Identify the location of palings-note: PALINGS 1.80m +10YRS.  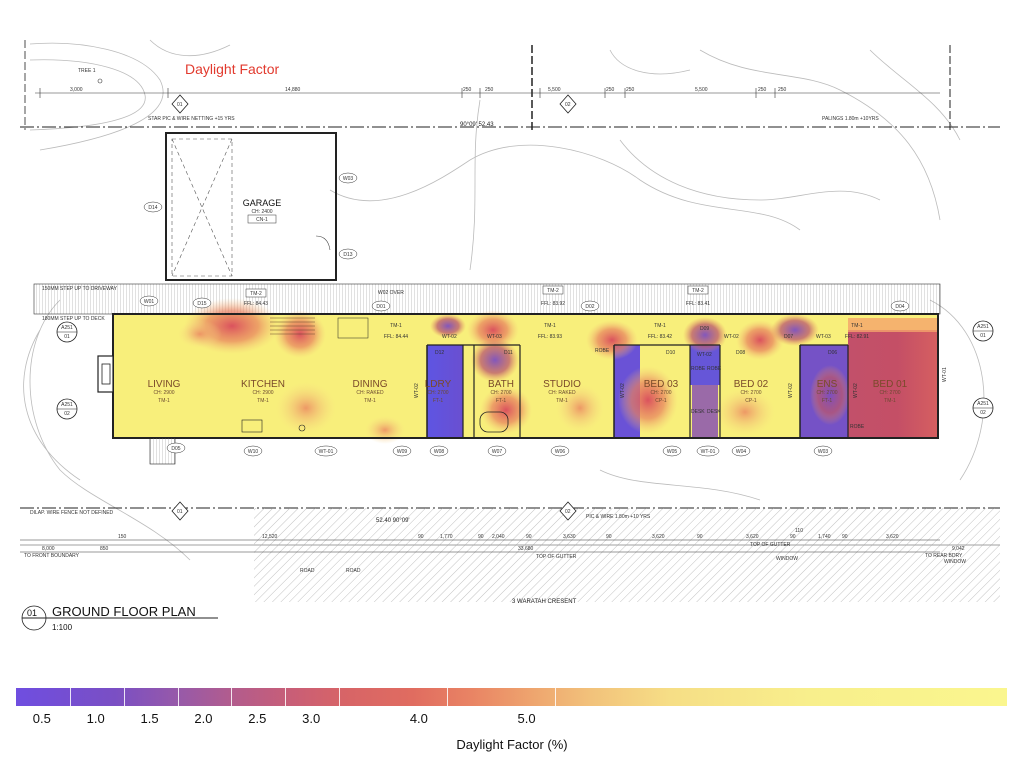
(850, 119).